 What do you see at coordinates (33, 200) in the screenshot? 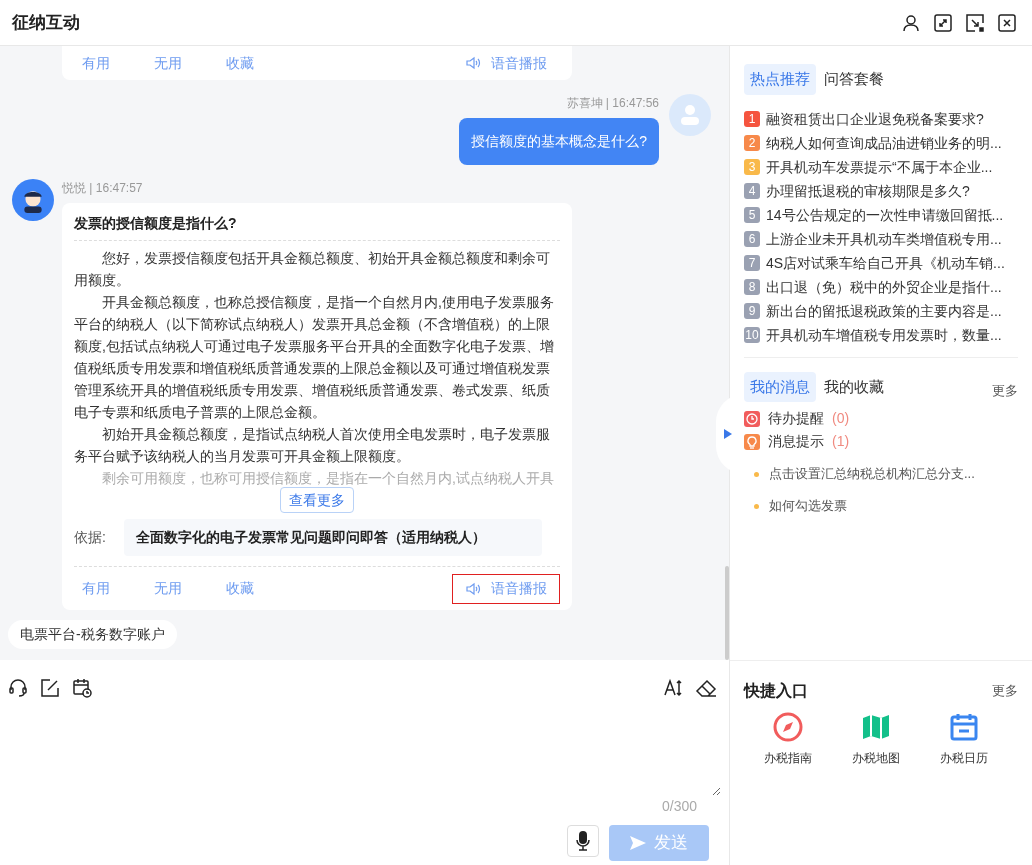
I see `bot-avatar` at bounding box center [33, 200].